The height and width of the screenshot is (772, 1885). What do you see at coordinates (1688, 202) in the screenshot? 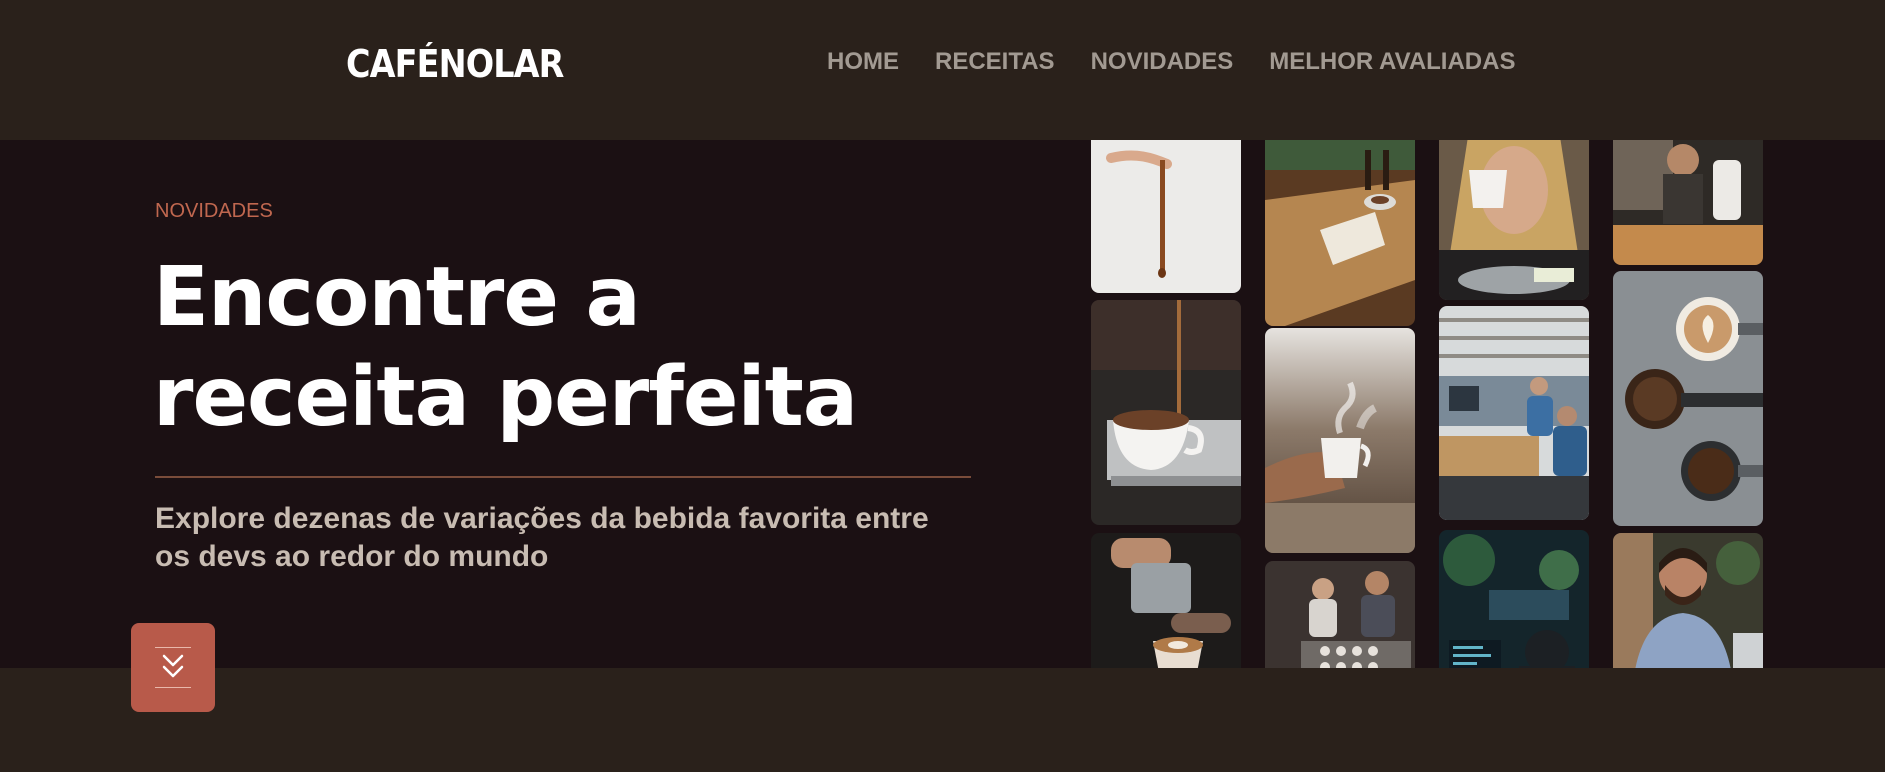
I see `barista-photo` at bounding box center [1688, 202].